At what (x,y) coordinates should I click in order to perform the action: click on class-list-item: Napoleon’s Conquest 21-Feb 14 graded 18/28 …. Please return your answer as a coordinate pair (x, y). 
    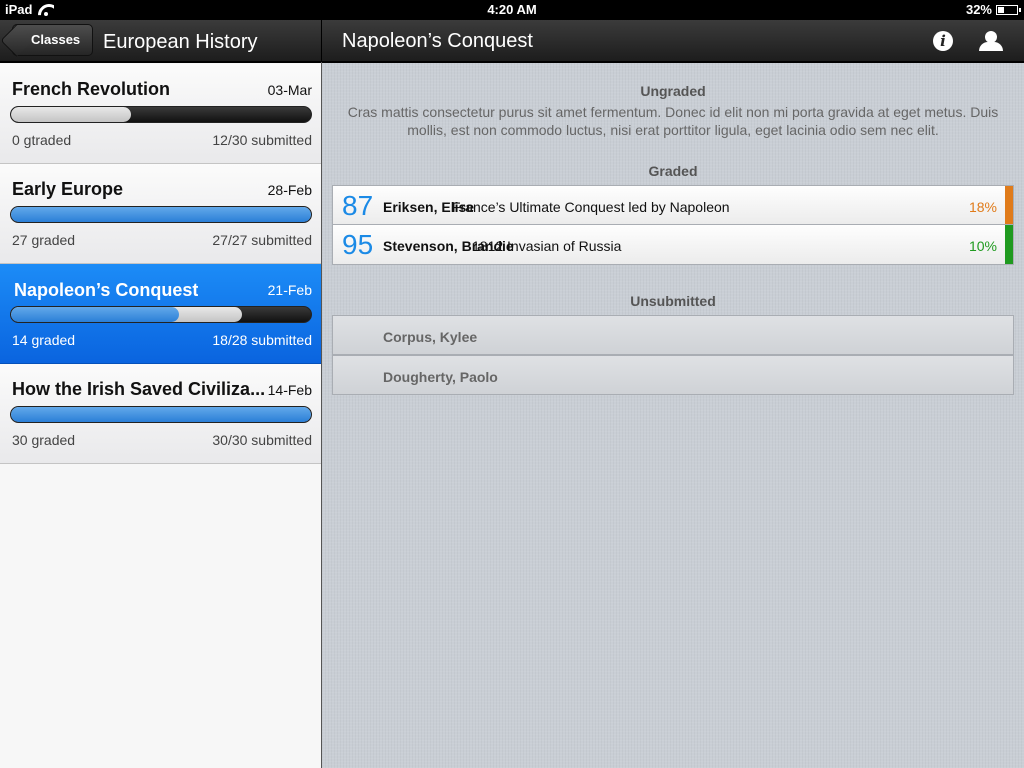
    Looking at the image, I should click on (160, 314).